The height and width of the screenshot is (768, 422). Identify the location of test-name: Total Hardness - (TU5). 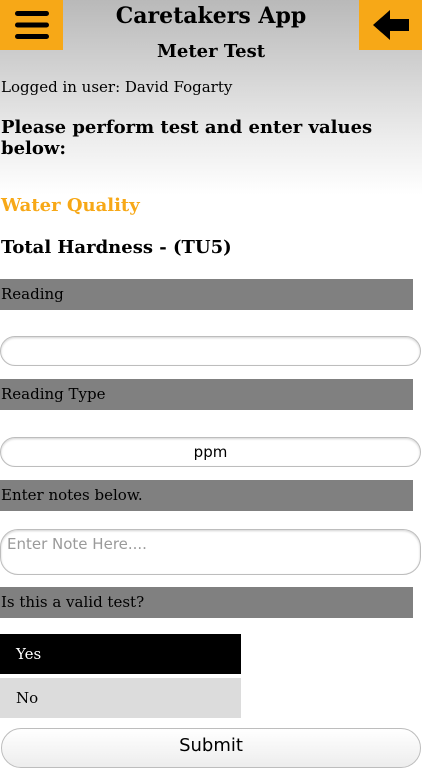
(116, 247).